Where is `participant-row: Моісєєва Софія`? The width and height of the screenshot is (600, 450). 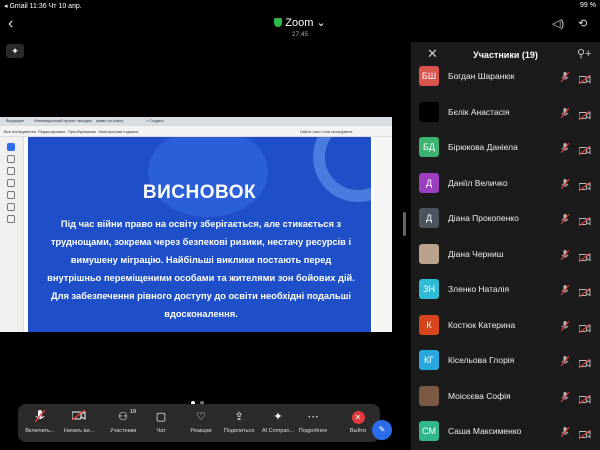
participant-row: Моісєєва Софія is located at coordinates (505, 395).